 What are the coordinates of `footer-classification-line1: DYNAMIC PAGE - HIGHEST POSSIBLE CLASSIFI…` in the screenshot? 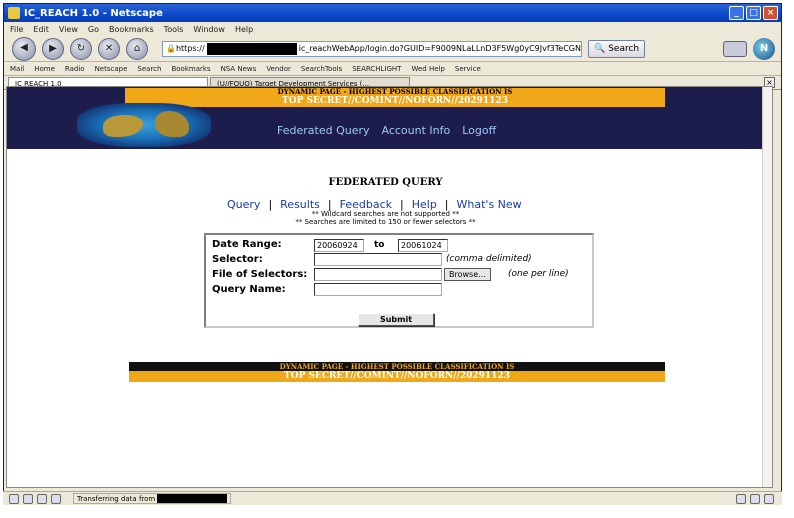 It's located at (397, 366).